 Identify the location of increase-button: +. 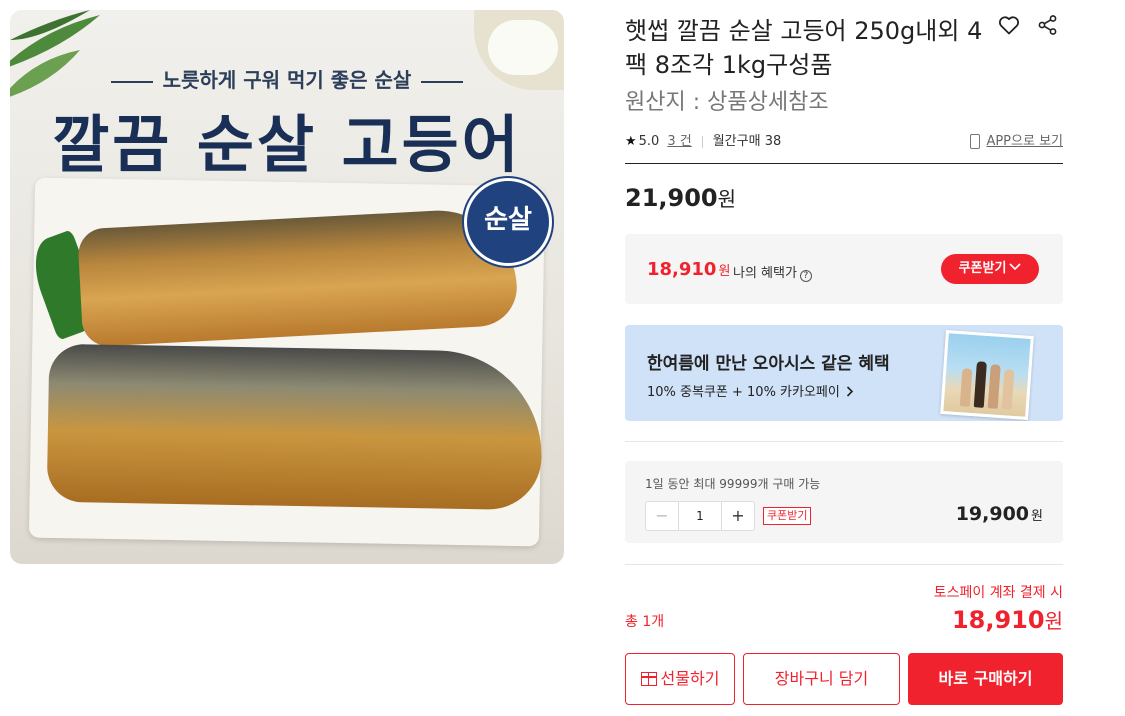
(738, 516).